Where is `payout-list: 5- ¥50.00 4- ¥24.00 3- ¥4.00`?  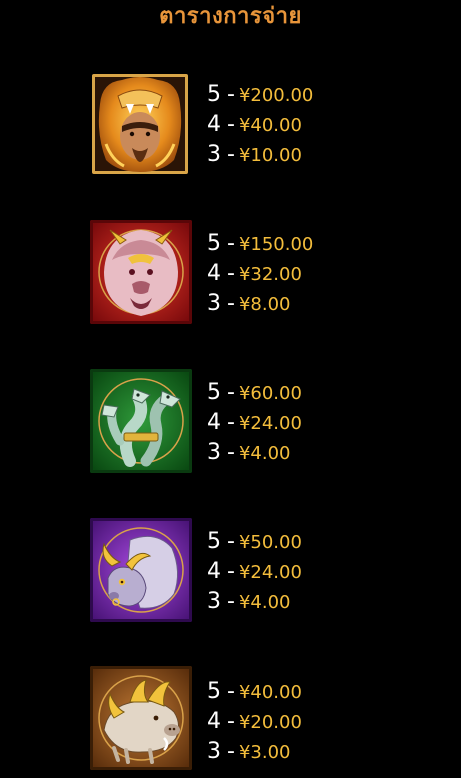 payout-list: 5- ¥50.00 4- ¥24.00 3- ¥4.00 is located at coordinates (254, 572).